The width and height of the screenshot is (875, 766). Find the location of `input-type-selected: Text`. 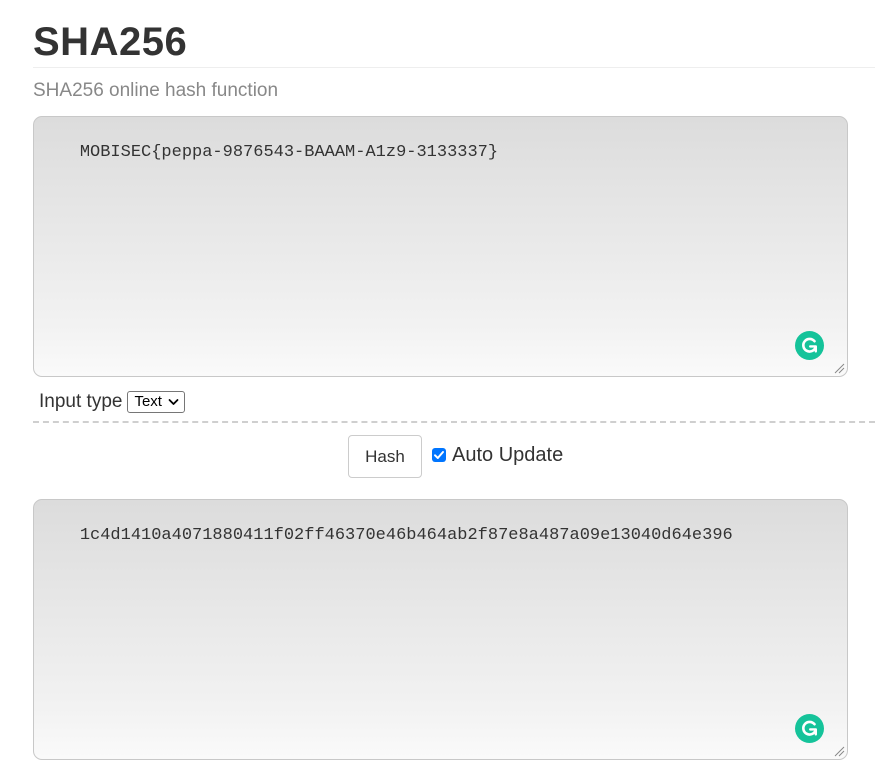

input-type-selected: Text is located at coordinates (148, 401).